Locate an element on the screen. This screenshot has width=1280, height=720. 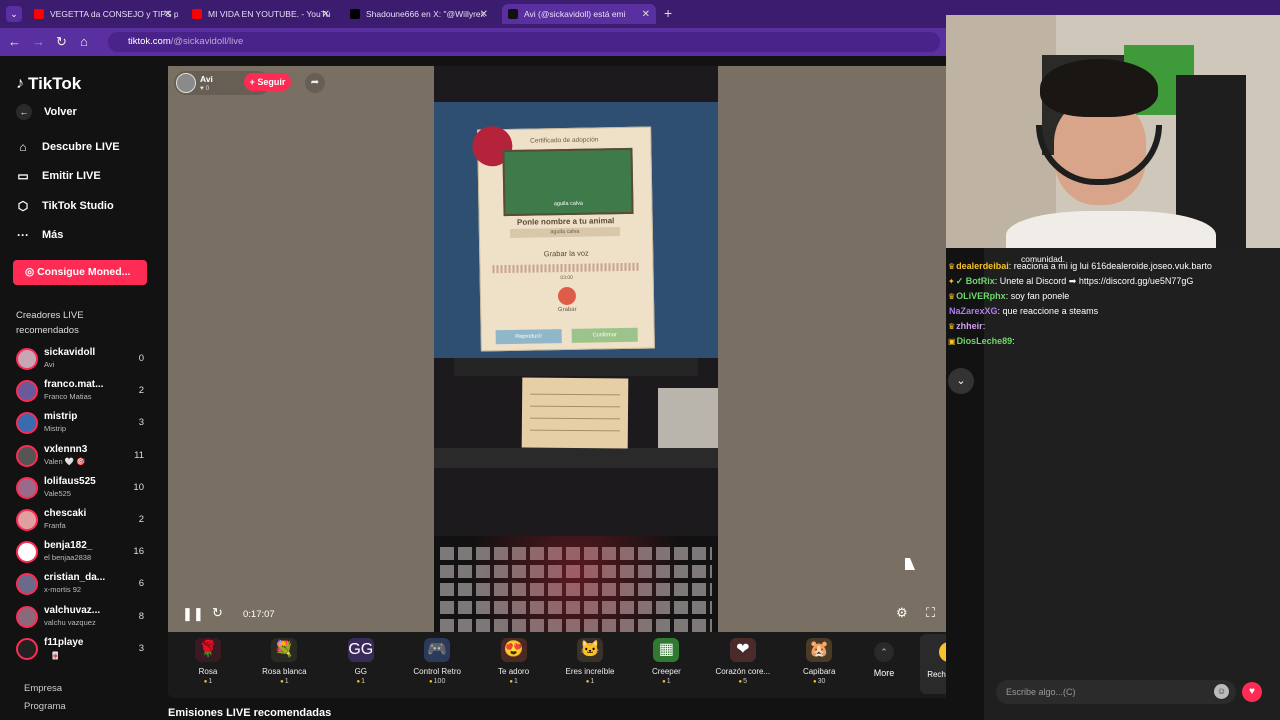
certificate-record: Grabar is located at coordinates (567, 310).